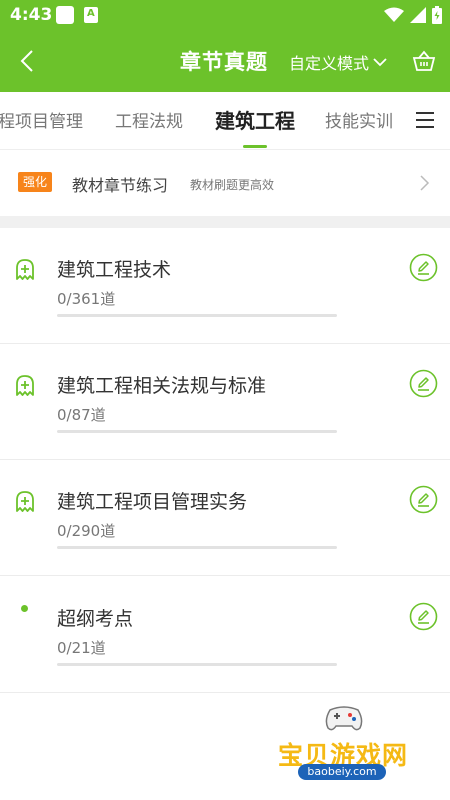 Image resolution: width=450 pixels, height=800 pixels. What do you see at coordinates (345, 745) in the screenshot?
I see `site-watermark: 宝贝游戏网 baobeiy.com` at bounding box center [345, 745].